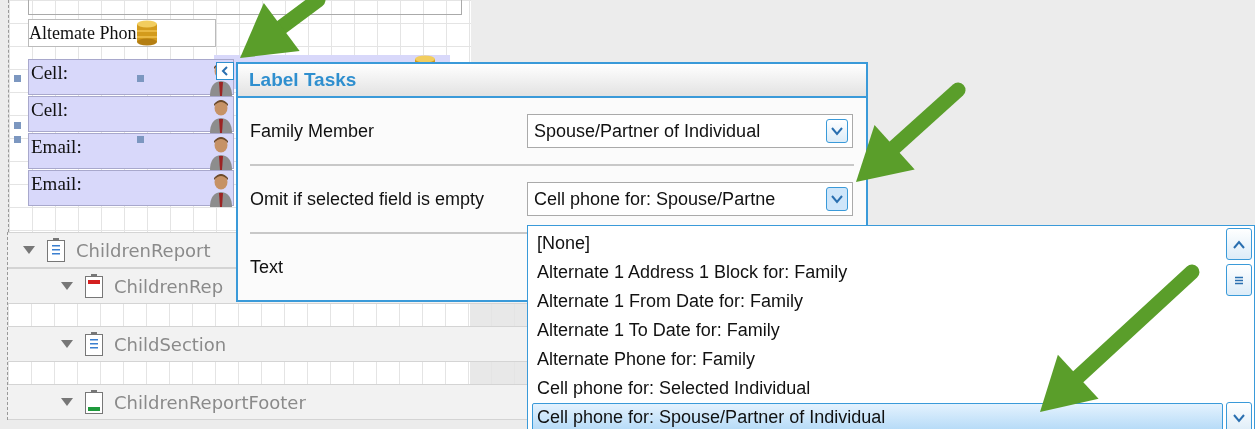 The image size is (1255, 429). What do you see at coordinates (1239, 244) in the screenshot?
I see `scroll-up-button` at bounding box center [1239, 244].